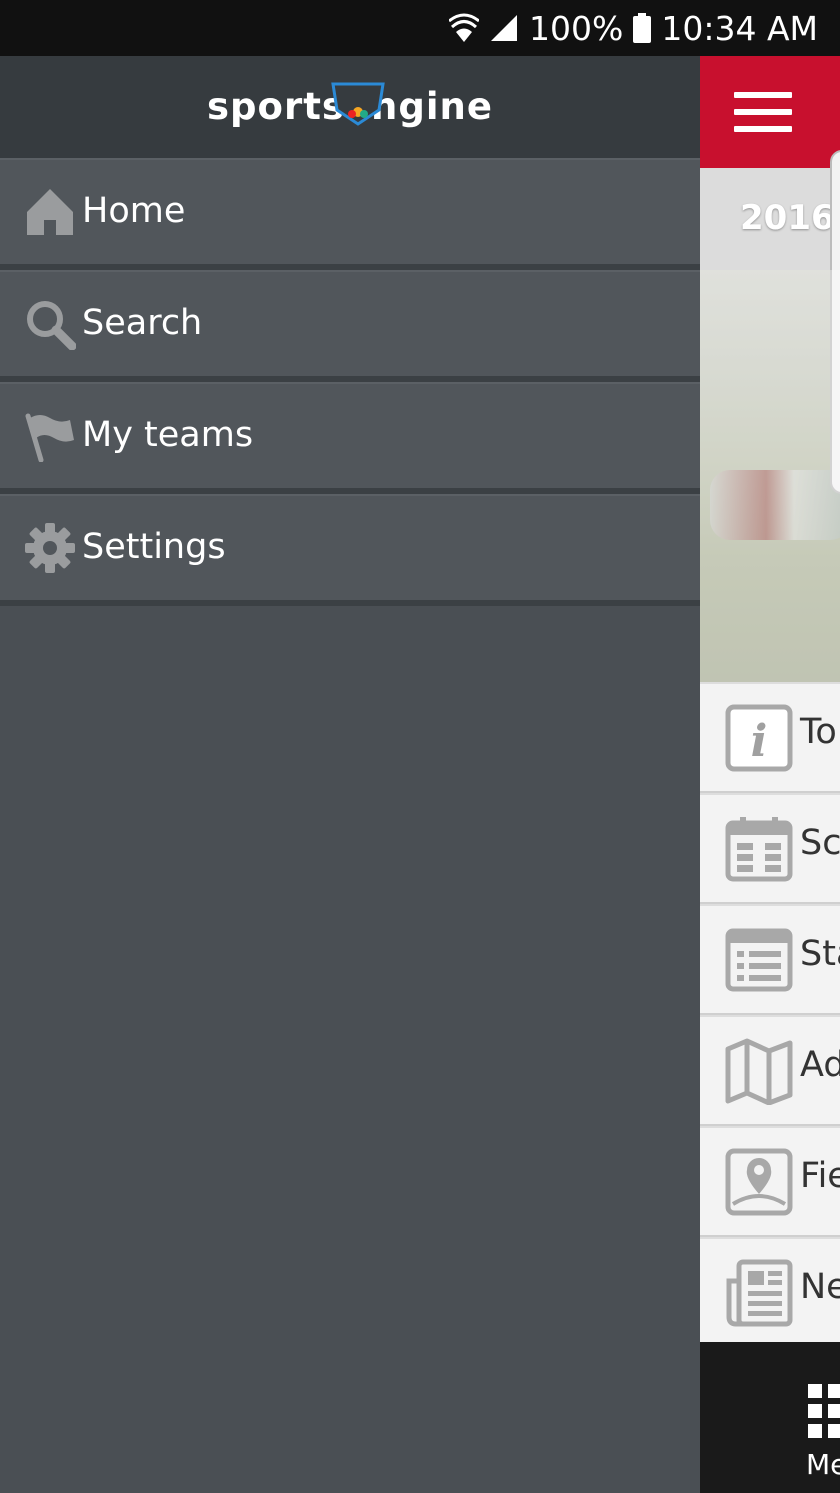  Describe the element at coordinates (823, 1464) in the screenshot. I see `bottom-nav-label: Me` at that location.